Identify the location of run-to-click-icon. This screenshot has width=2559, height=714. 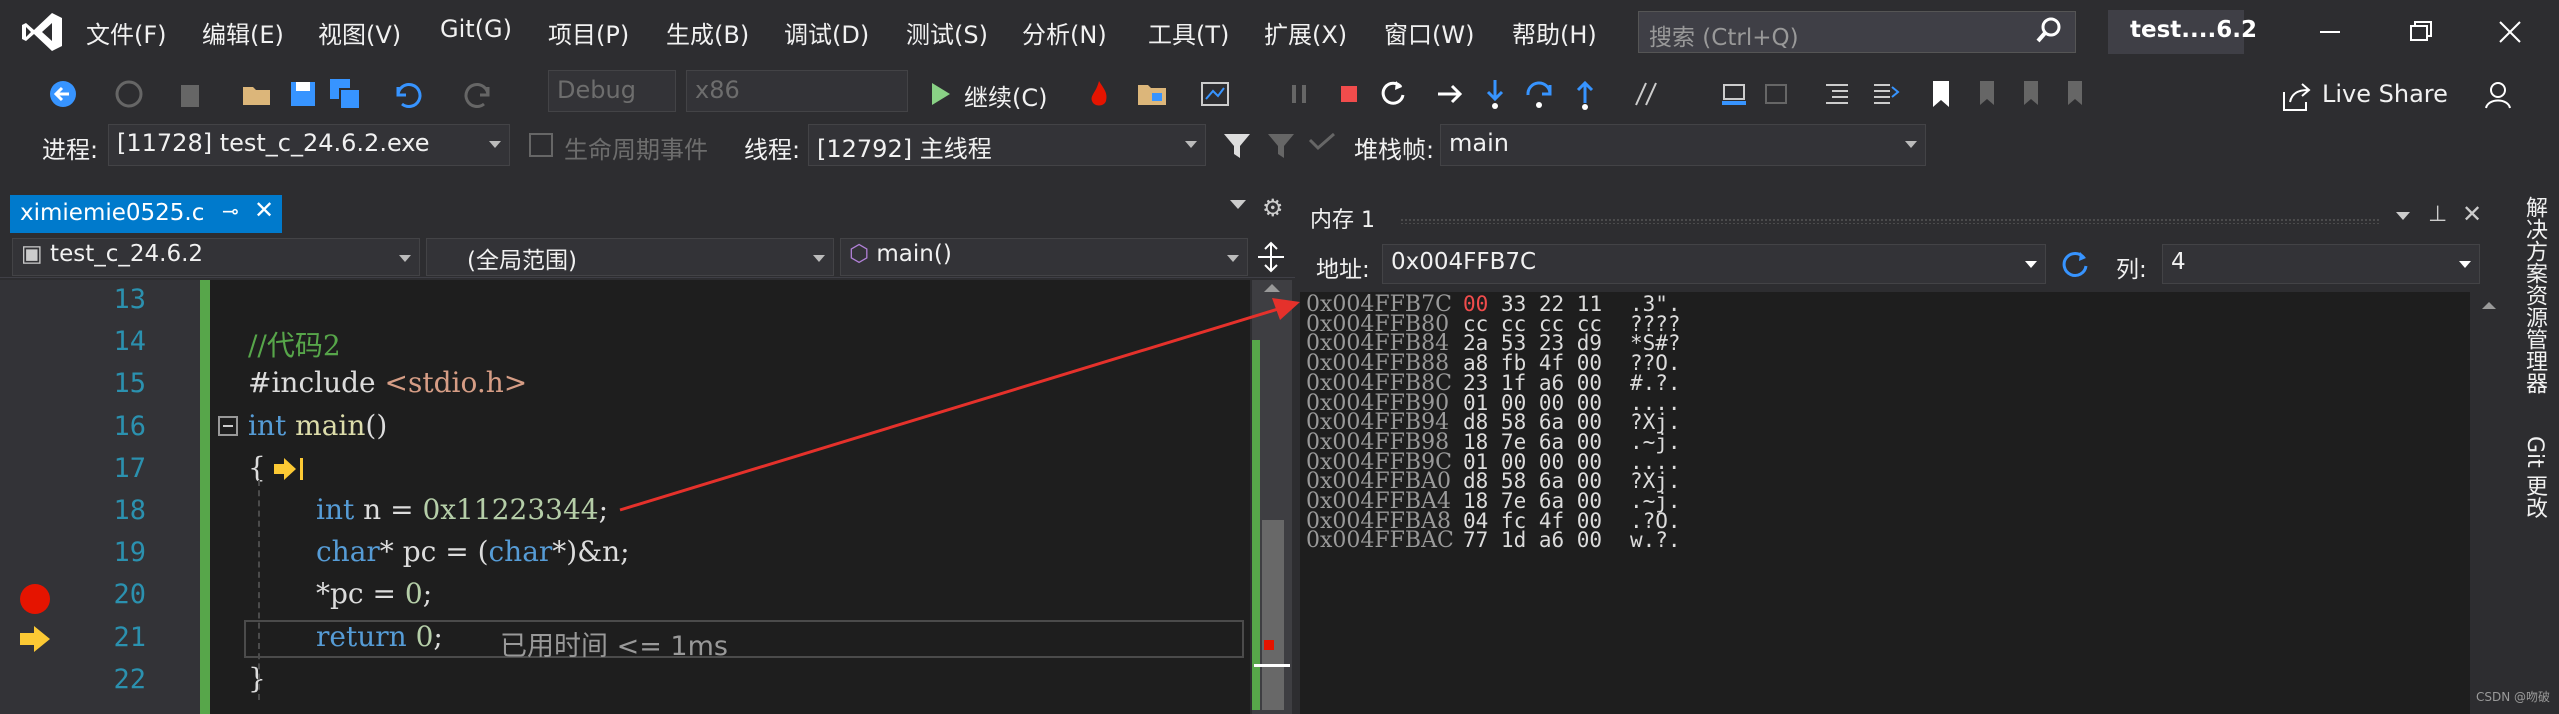
(290, 469).